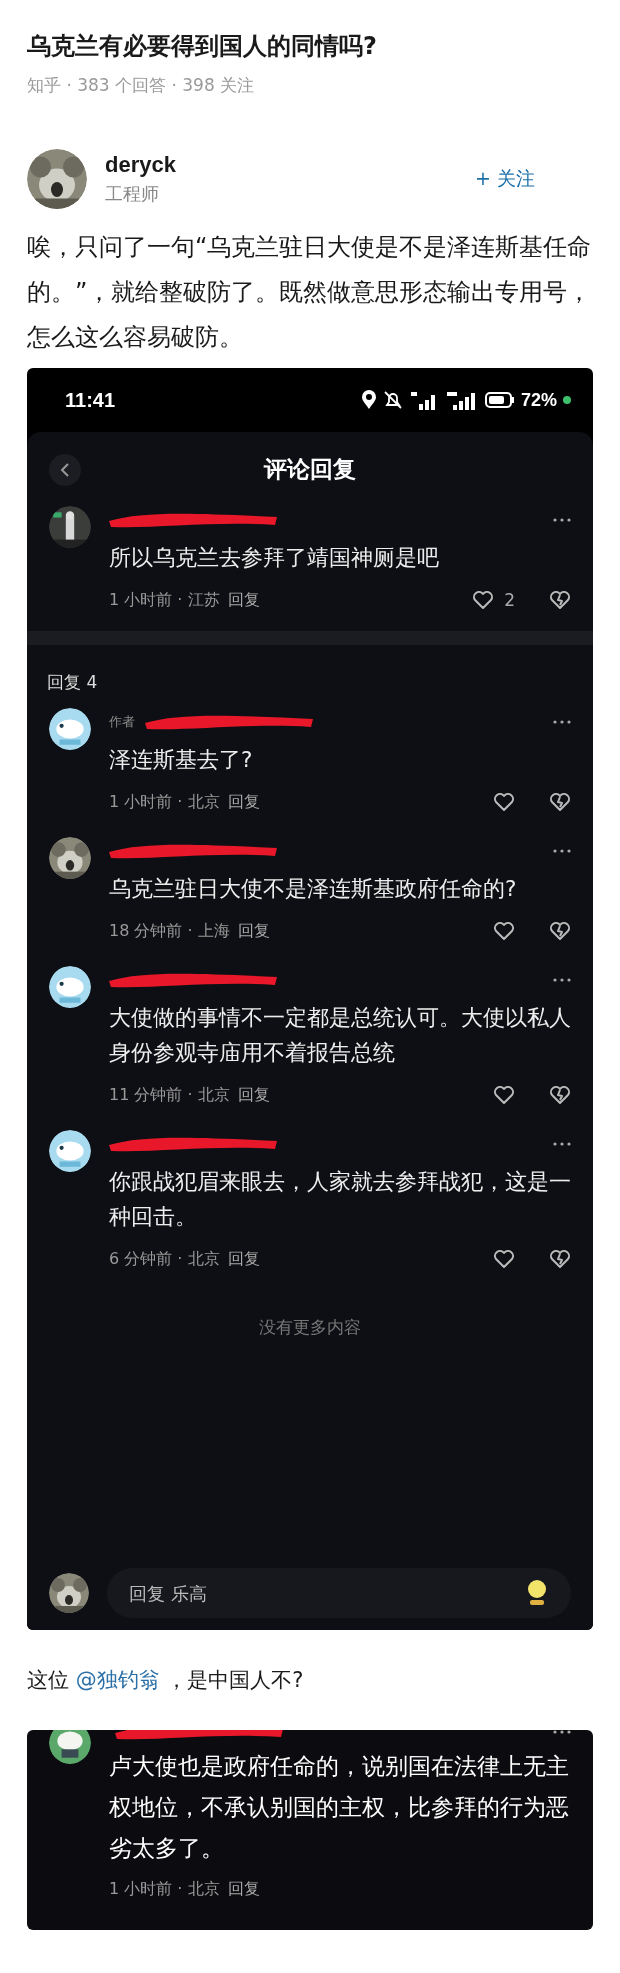 Image resolution: width=620 pixels, height=1973 pixels. Describe the element at coordinates (181, 760) in the screenshot. I see `comment-text: 泽连斯基去了?` at that location.